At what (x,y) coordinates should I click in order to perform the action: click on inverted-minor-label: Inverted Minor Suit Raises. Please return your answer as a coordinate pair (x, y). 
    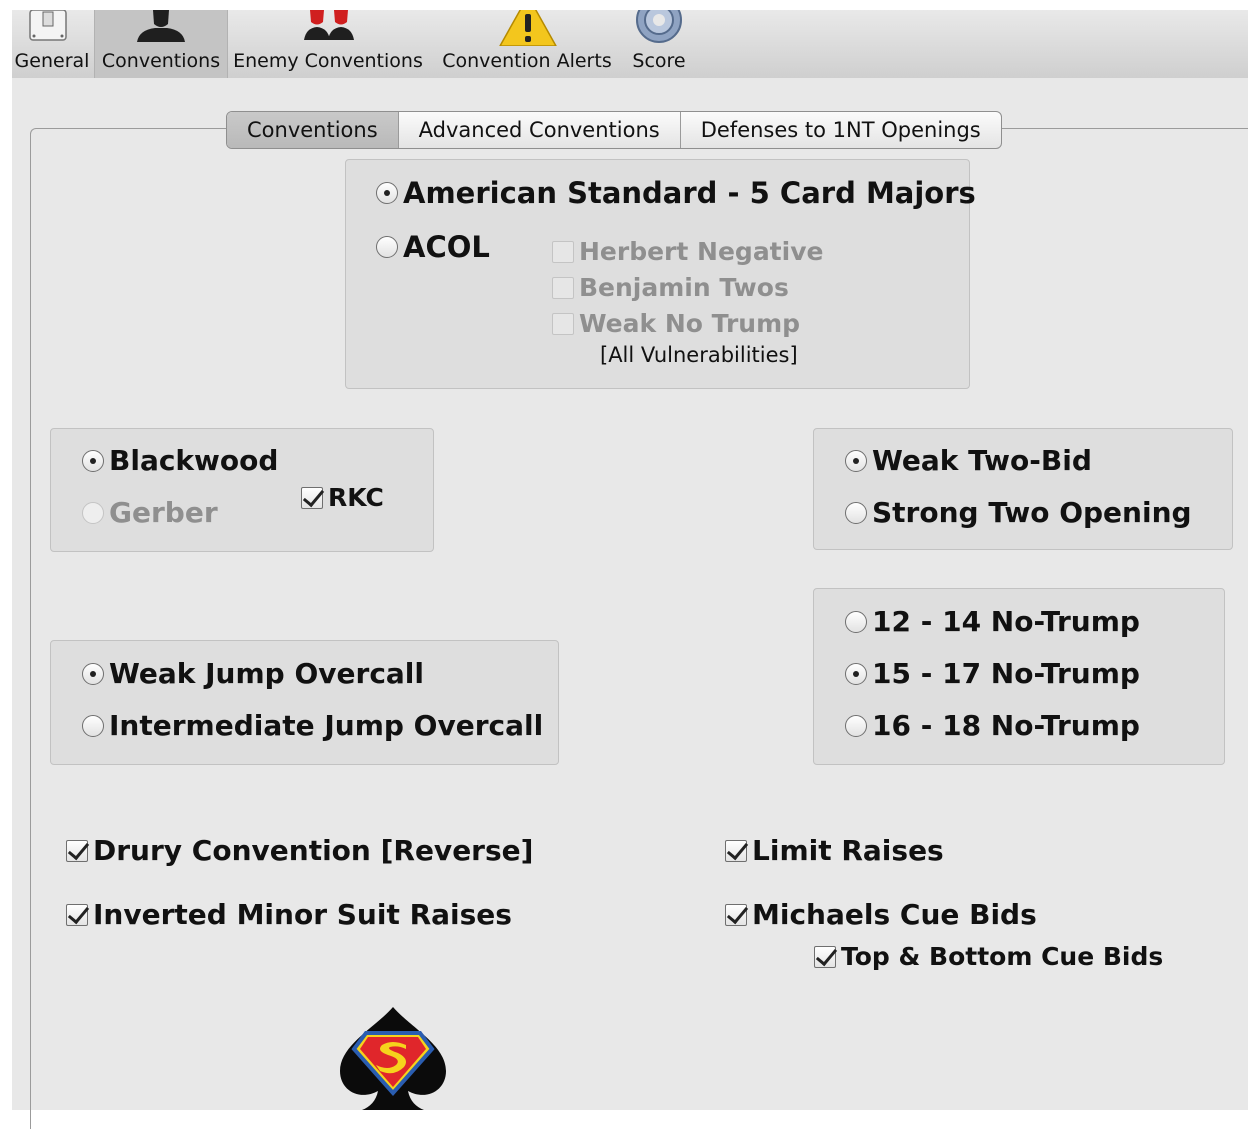
    Looking at the image, I should click on (302, 914).